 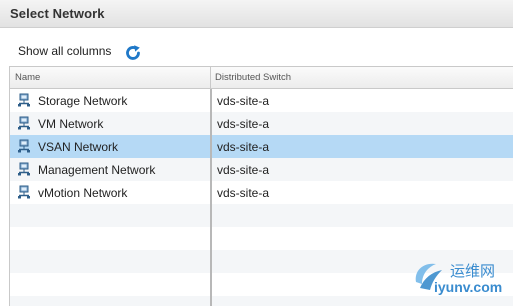 I want to click on toolbar: Show all columns, so click(x=256, y=47).